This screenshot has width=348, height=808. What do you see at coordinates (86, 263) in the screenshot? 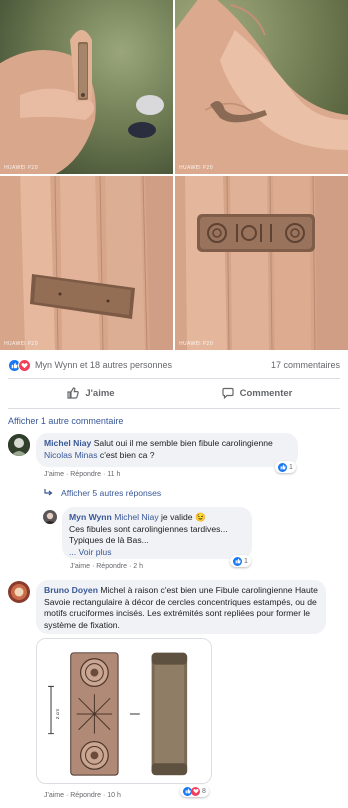
I see `hand-photo-bottom-left: HUAWEI P20` at bounding box center [86, 263].